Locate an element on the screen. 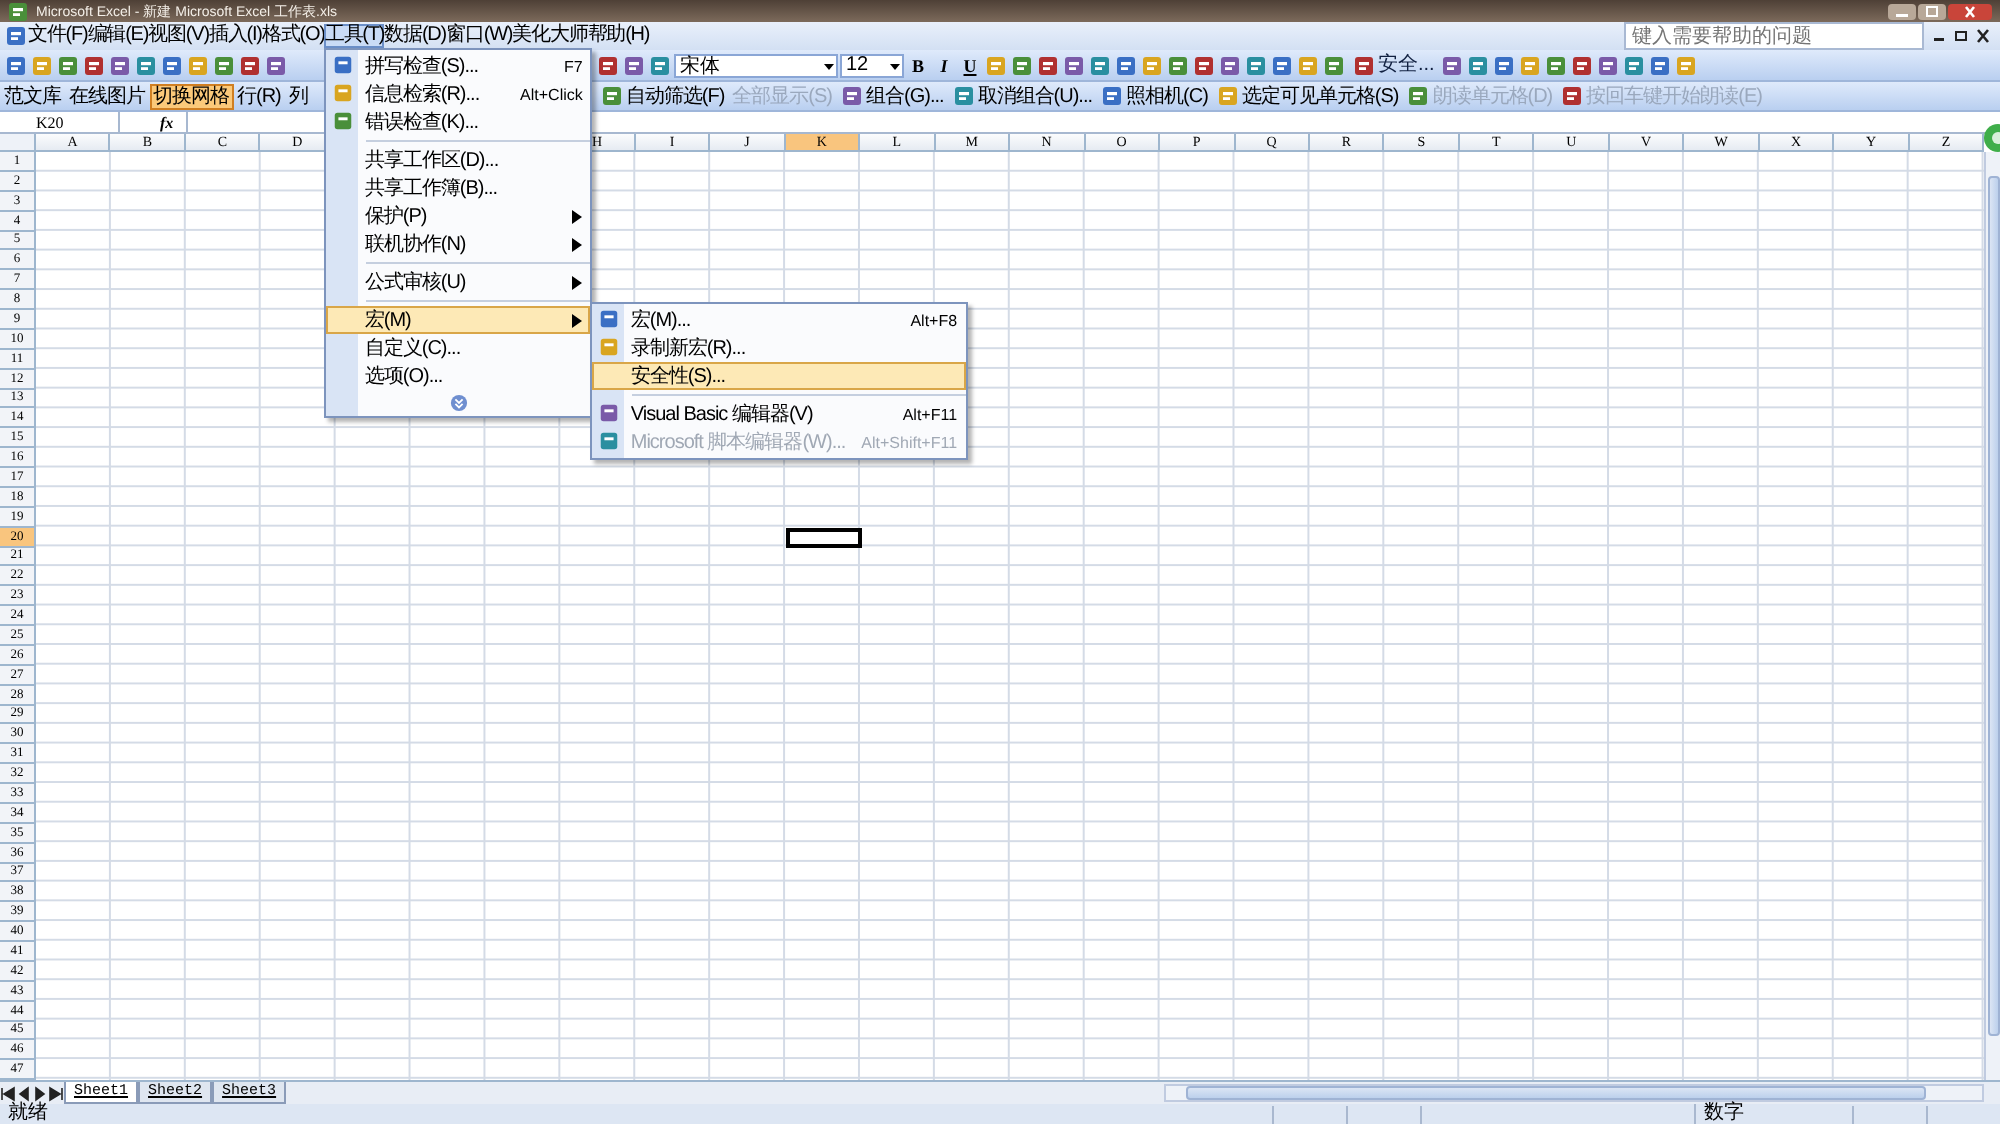 The height and width of the screenshot is (1124, 2000). name-box: K20 is located at coordinates (60, 122).